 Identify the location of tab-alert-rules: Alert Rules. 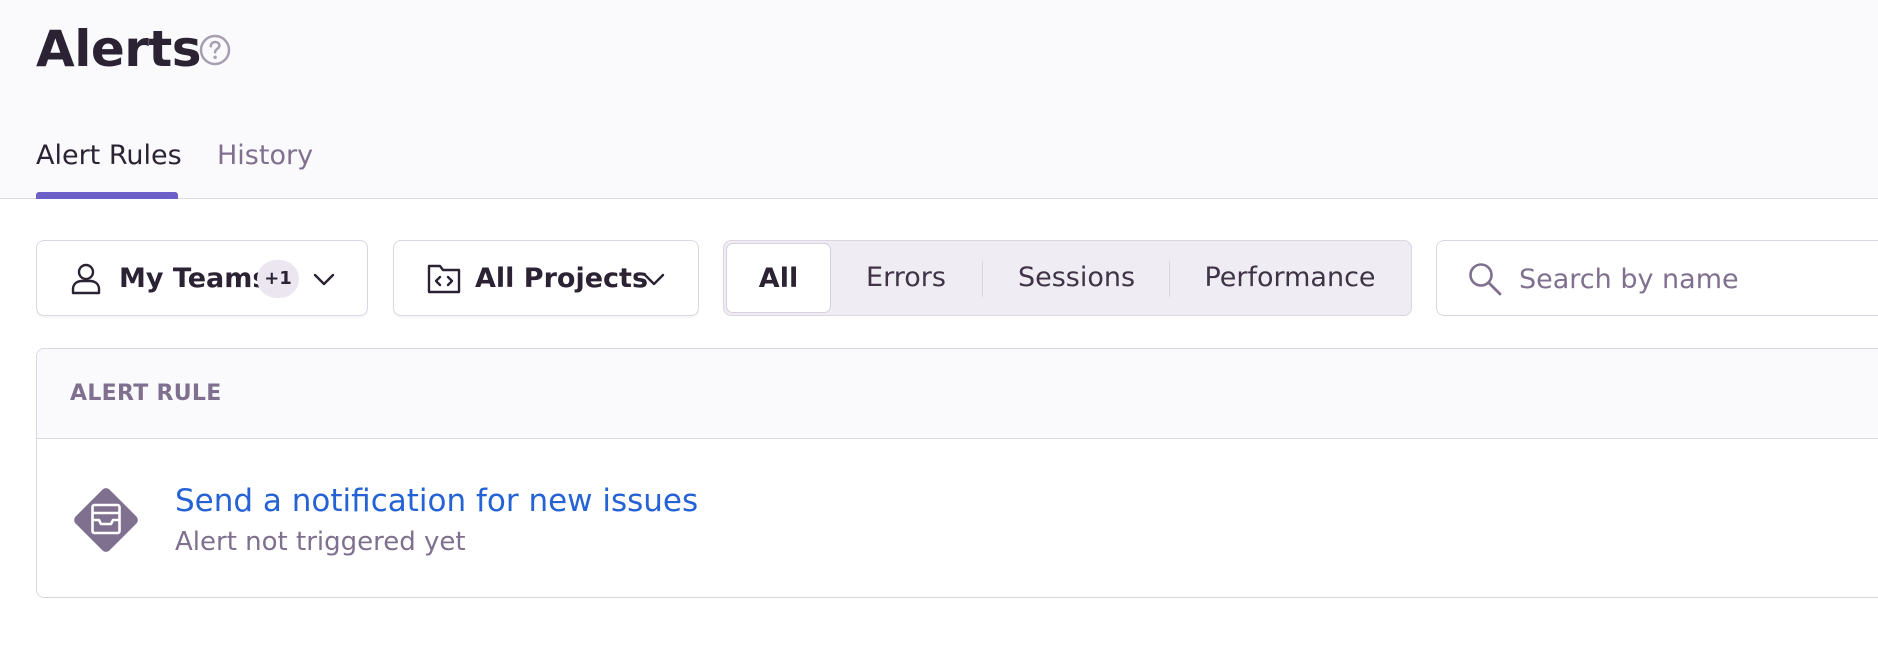
(109, 156).